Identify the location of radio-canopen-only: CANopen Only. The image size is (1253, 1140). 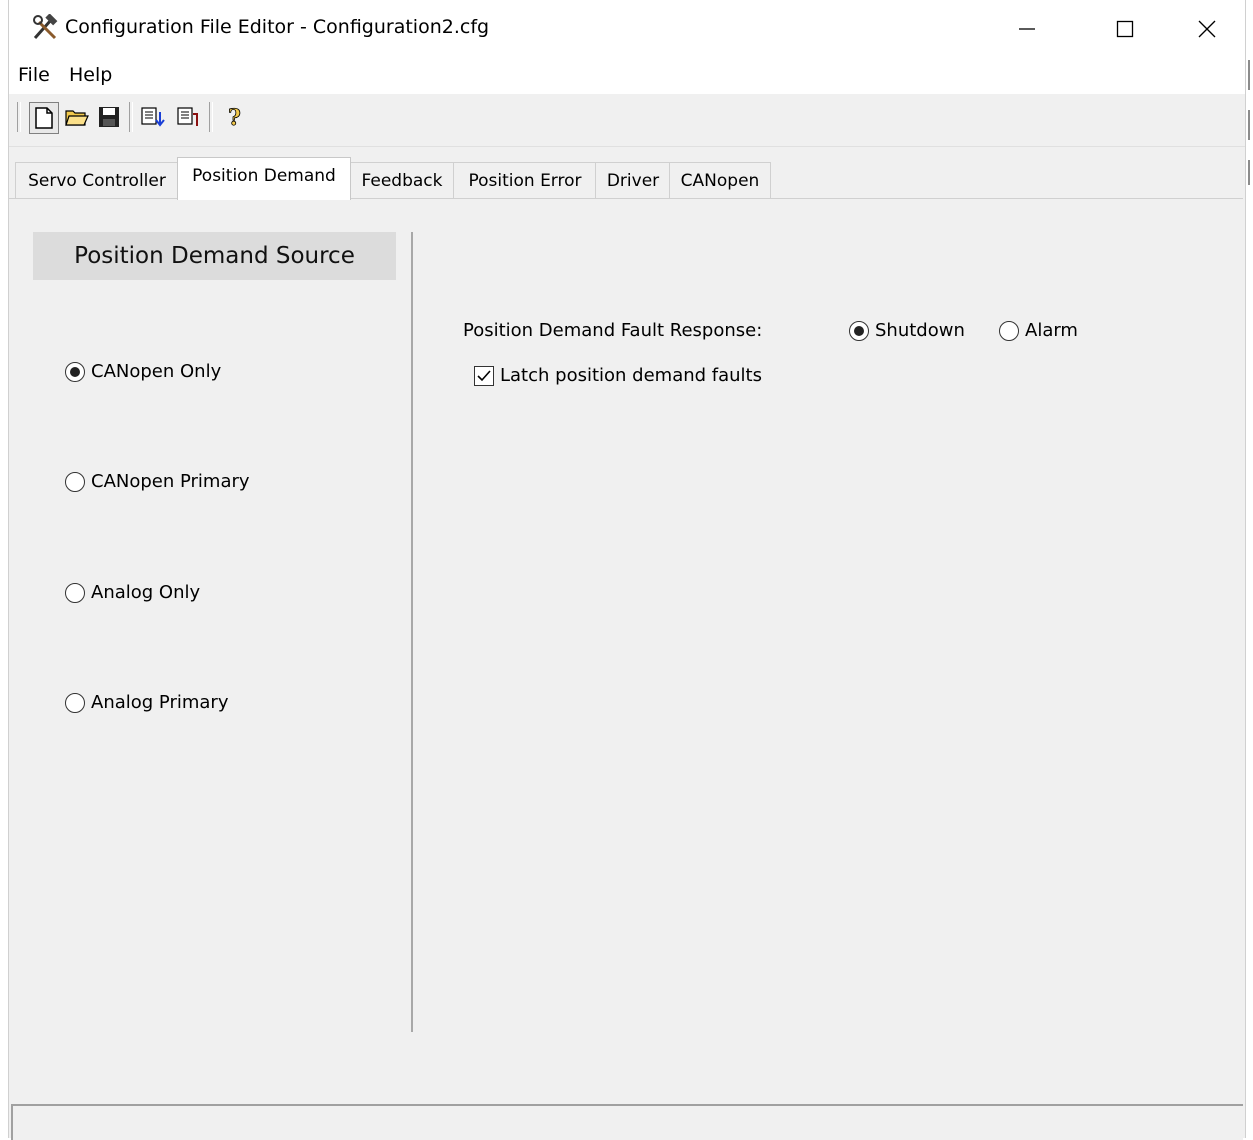
(143, 371).